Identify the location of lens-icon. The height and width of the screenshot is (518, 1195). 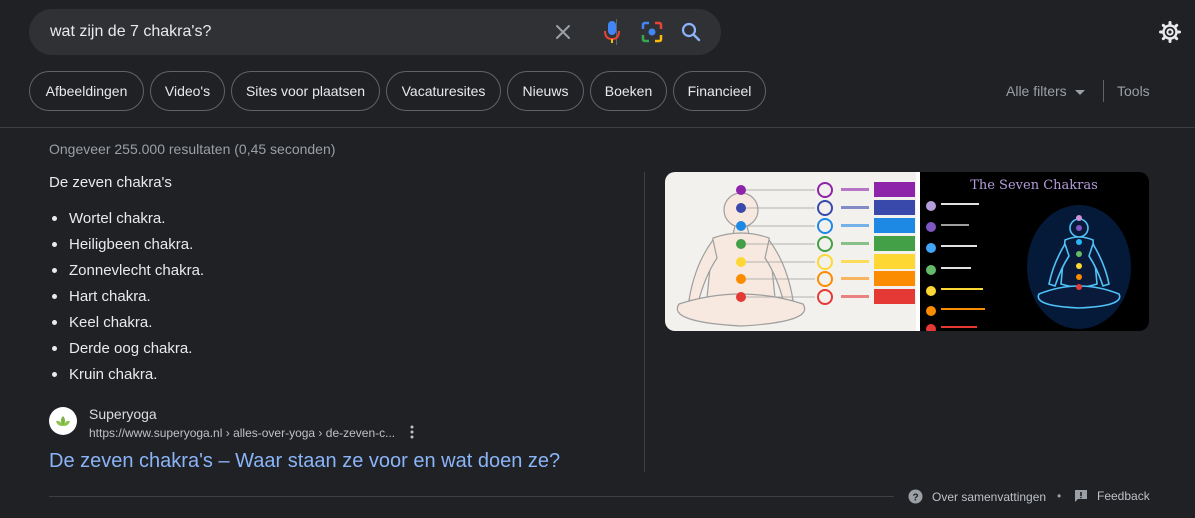
(652, 32).